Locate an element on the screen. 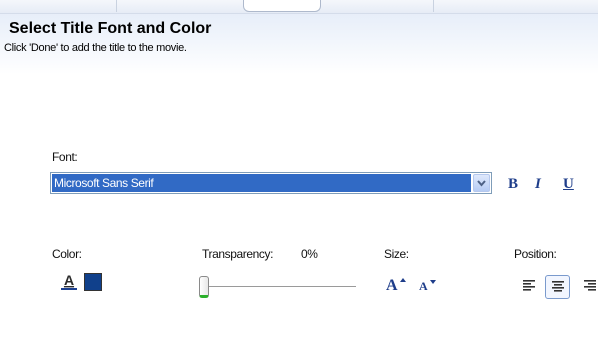  underline-button: U is located at coordinates (568, 184).